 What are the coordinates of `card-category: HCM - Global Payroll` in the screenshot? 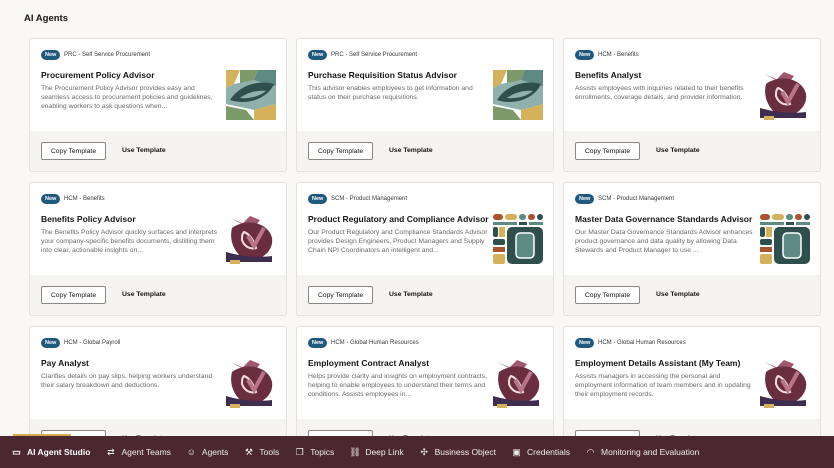 It's located at (92, 343).